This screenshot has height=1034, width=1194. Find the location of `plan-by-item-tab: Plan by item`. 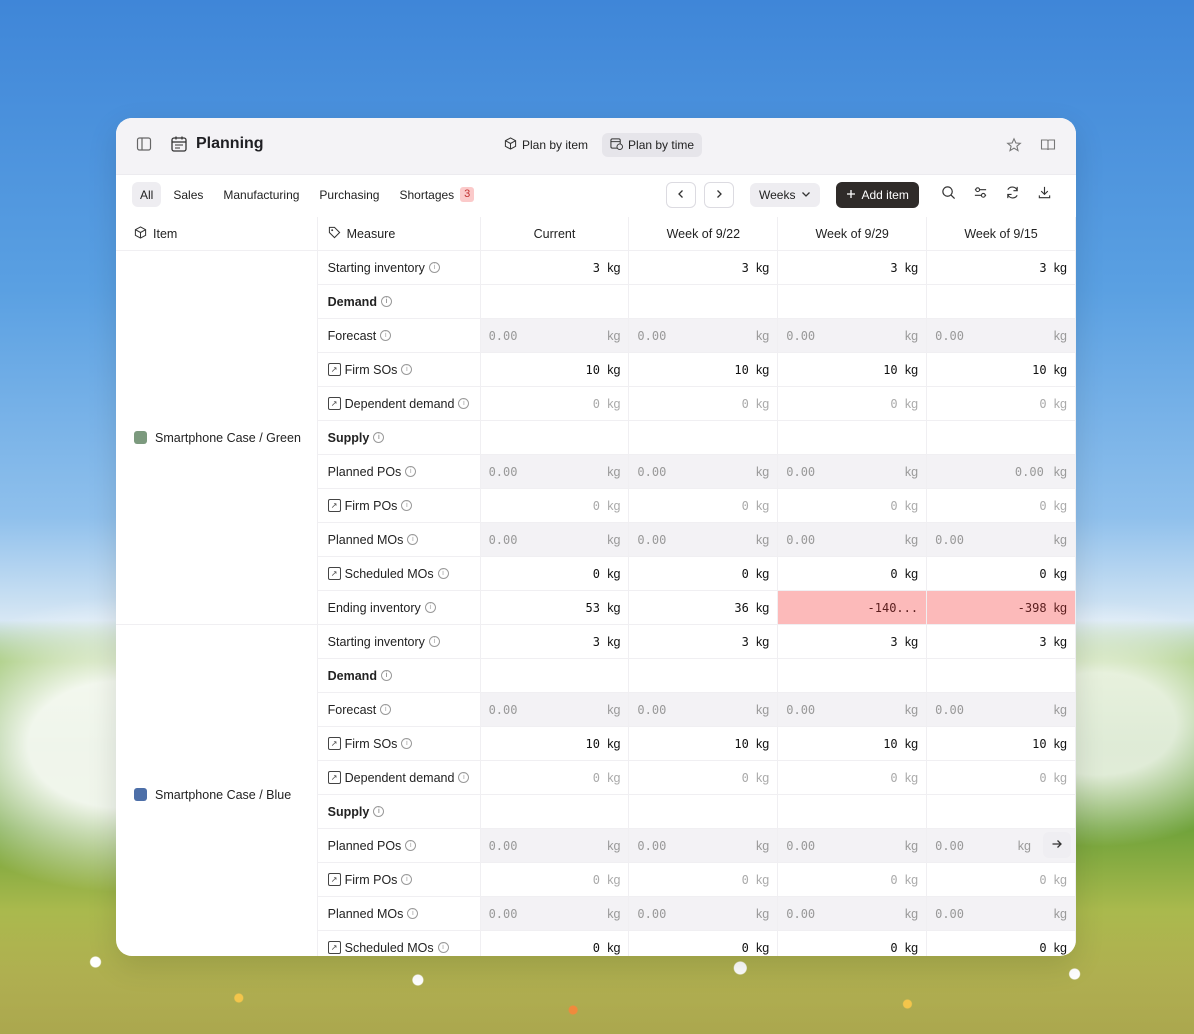

plan-by-item-tab: Plan by item is located at coordinates (546, 145).